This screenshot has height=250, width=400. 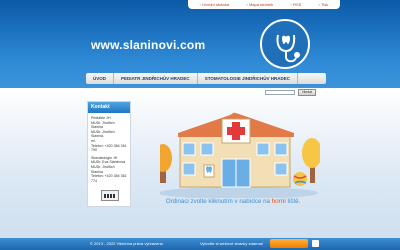 What do you see at coordinates (126, 243) in the screenshot?
I see `copyright-text: © 2013 - 2022 Všechna práva vyhrazena` at bounding box center [126, 243].